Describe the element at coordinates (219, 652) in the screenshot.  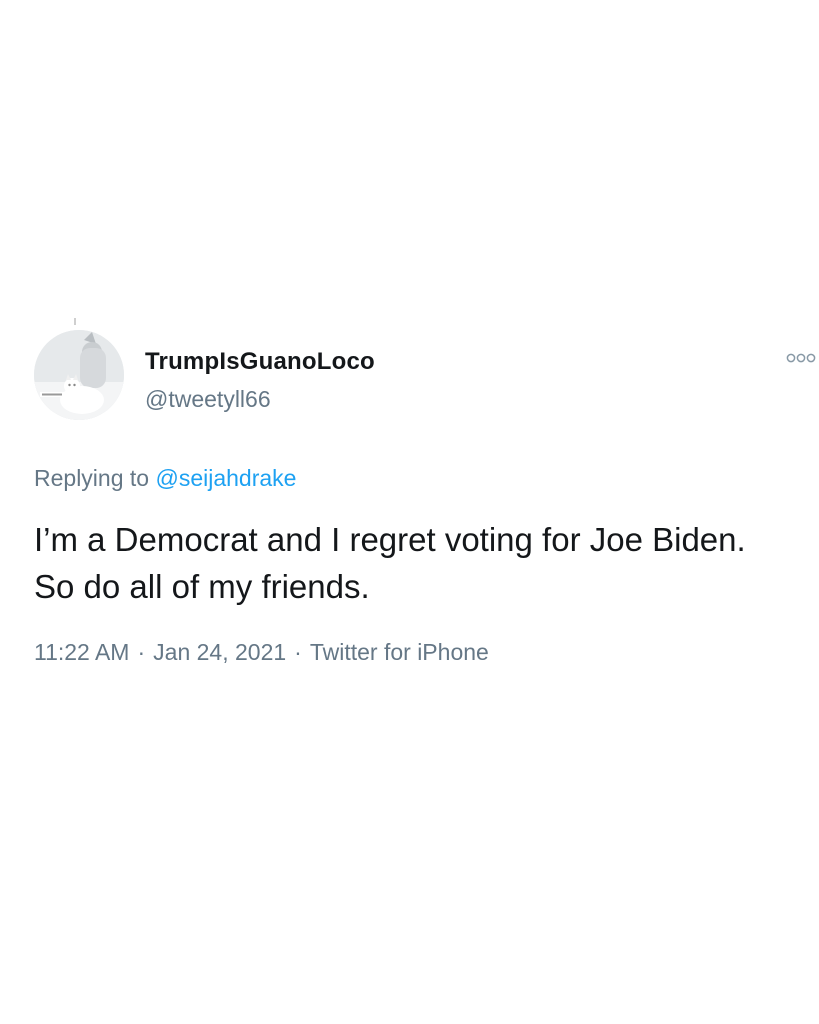
I see `tweet-date: Jan 24, 2021` at that location.